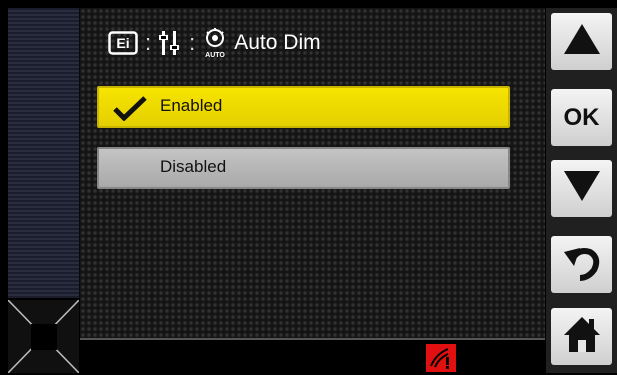  I want to click on back-button, so click(581, 264).